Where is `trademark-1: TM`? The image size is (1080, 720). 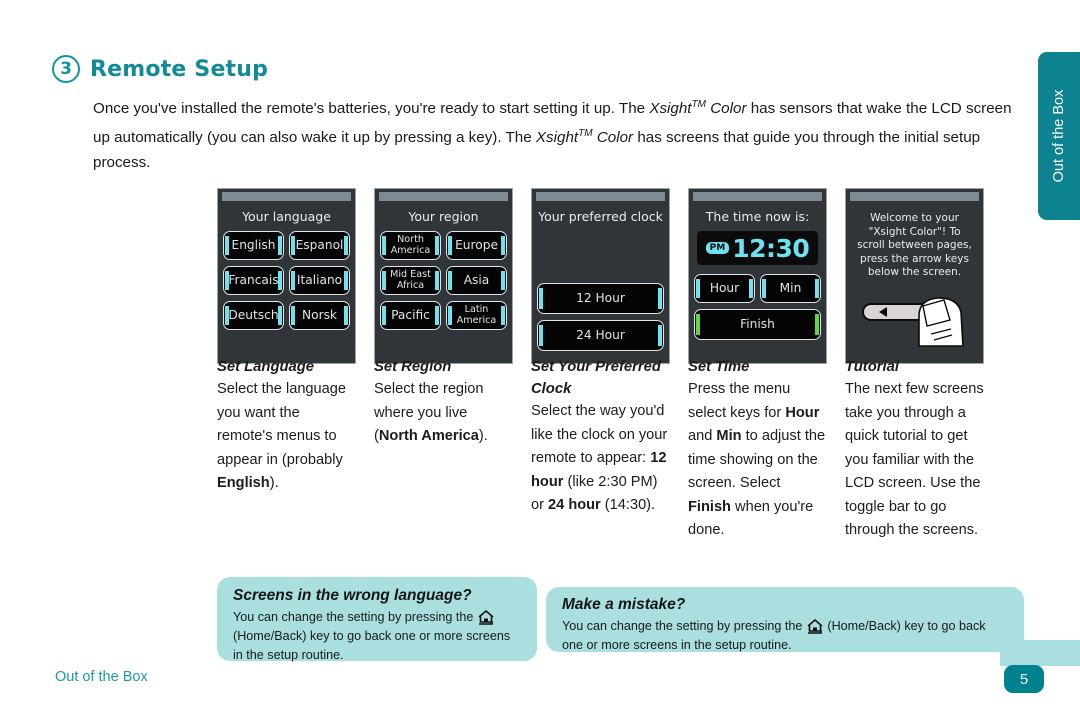 trademark-1: TM is located at coordinates (698, 104).